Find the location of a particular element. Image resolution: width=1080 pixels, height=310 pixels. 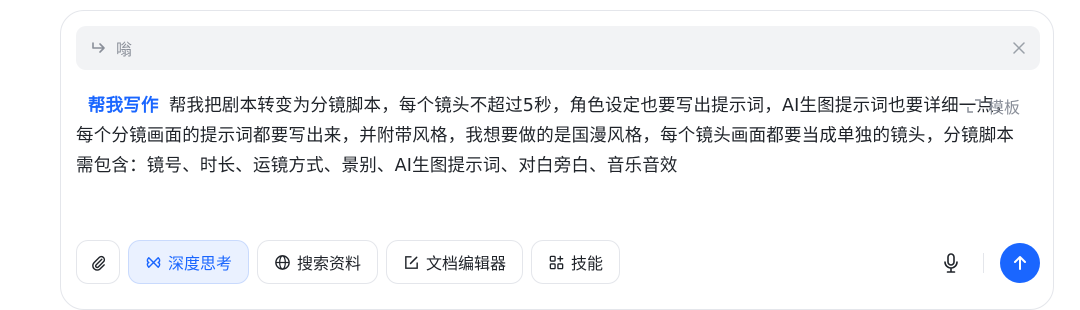

template-button: 模板 is located at coordinates (993, 106).